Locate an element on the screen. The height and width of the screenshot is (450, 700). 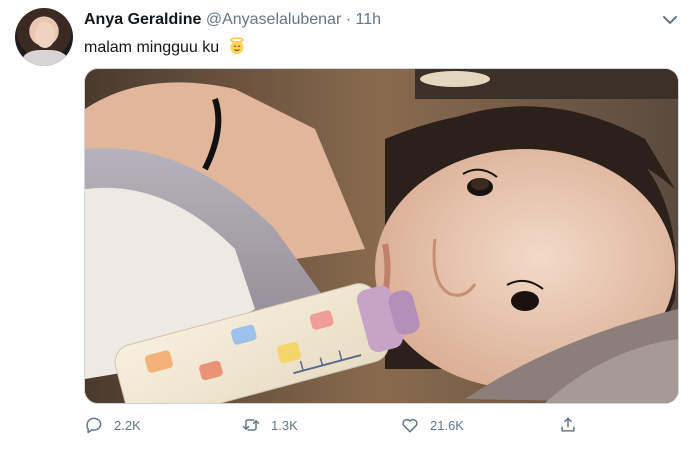
heart-icon is located at coordinates (410, 425).